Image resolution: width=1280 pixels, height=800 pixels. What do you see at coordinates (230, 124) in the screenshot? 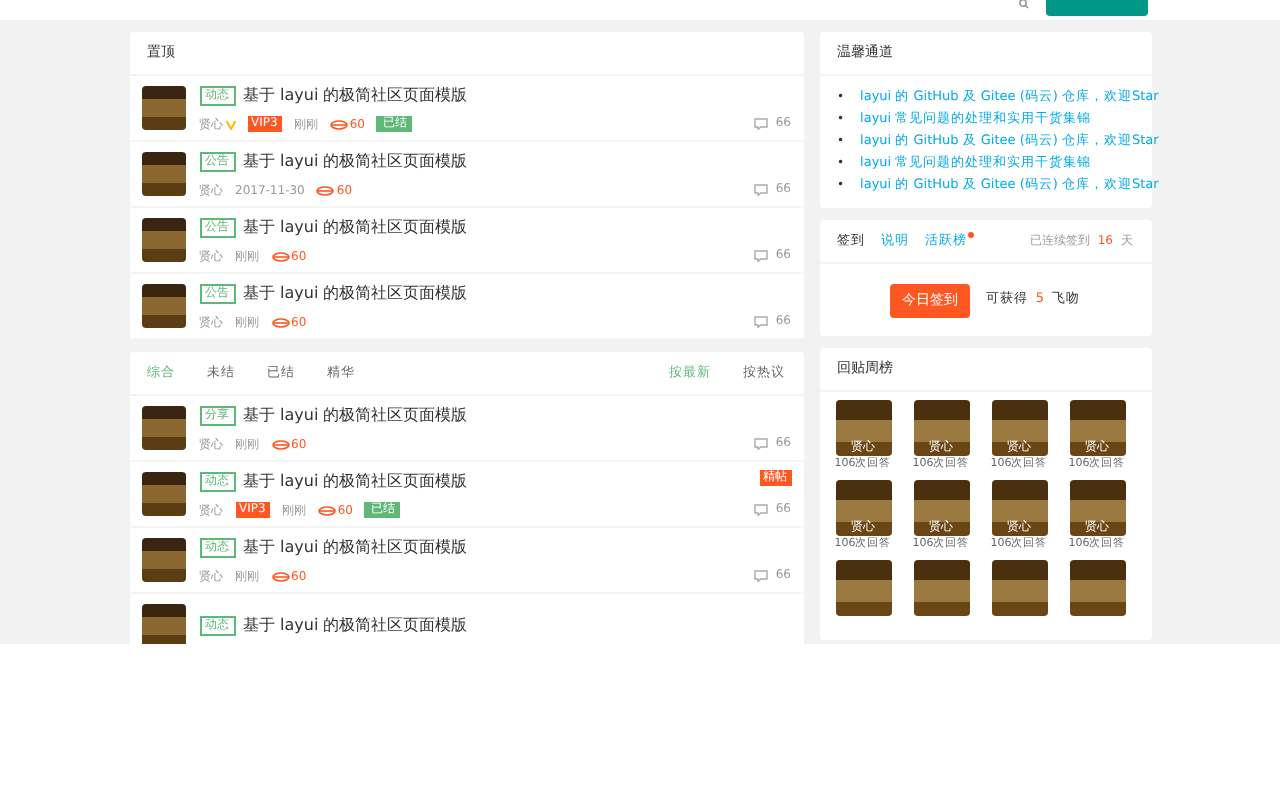
I see `verified-icon` at bounding box center [230, 124].